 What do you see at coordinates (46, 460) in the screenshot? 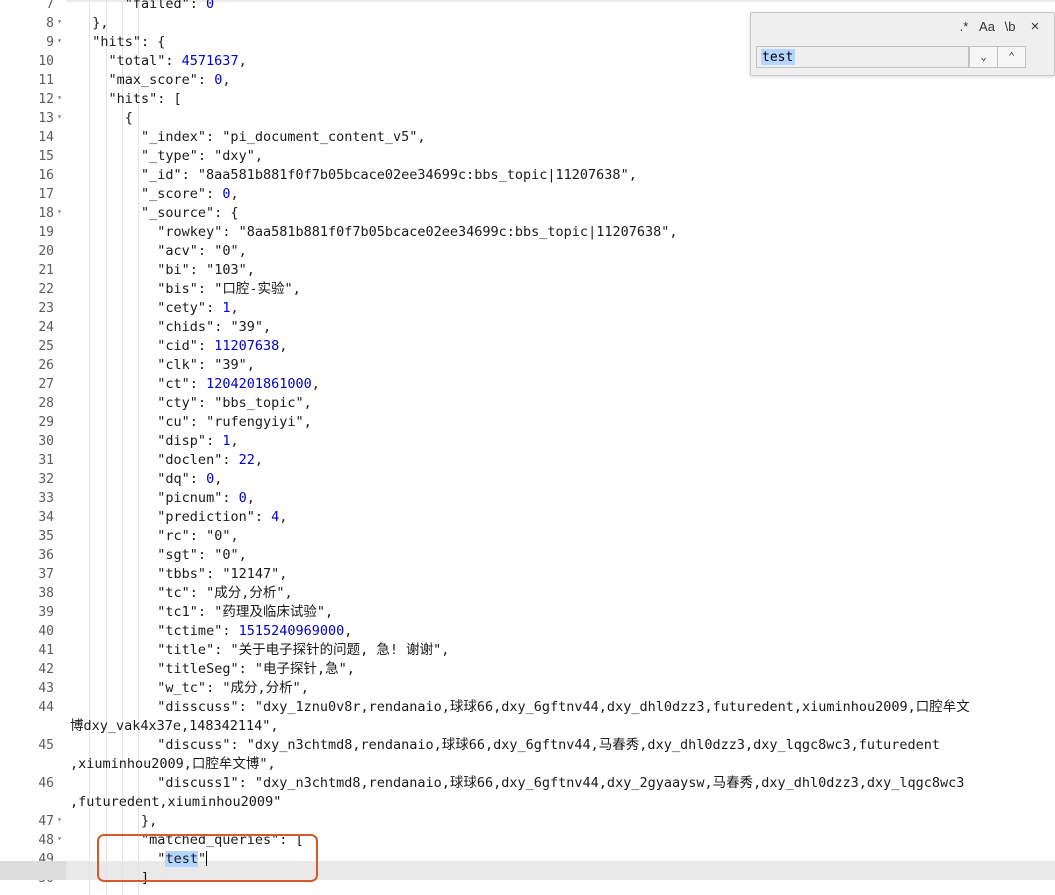
I see `line-number: 31` at bounding box center [46, 460].